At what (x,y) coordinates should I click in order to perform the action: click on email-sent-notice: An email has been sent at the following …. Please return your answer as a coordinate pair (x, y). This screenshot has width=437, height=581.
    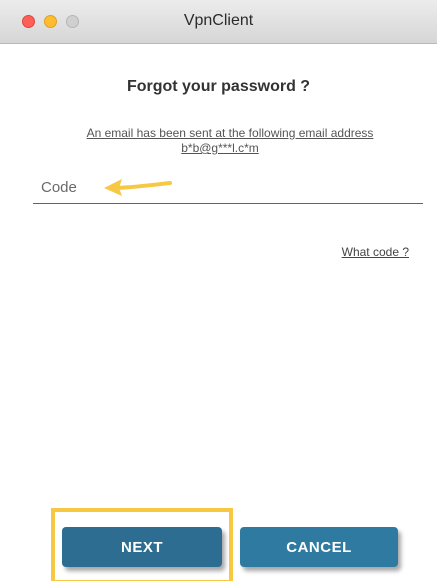
    Looking at the image, I should click on (230, 133).